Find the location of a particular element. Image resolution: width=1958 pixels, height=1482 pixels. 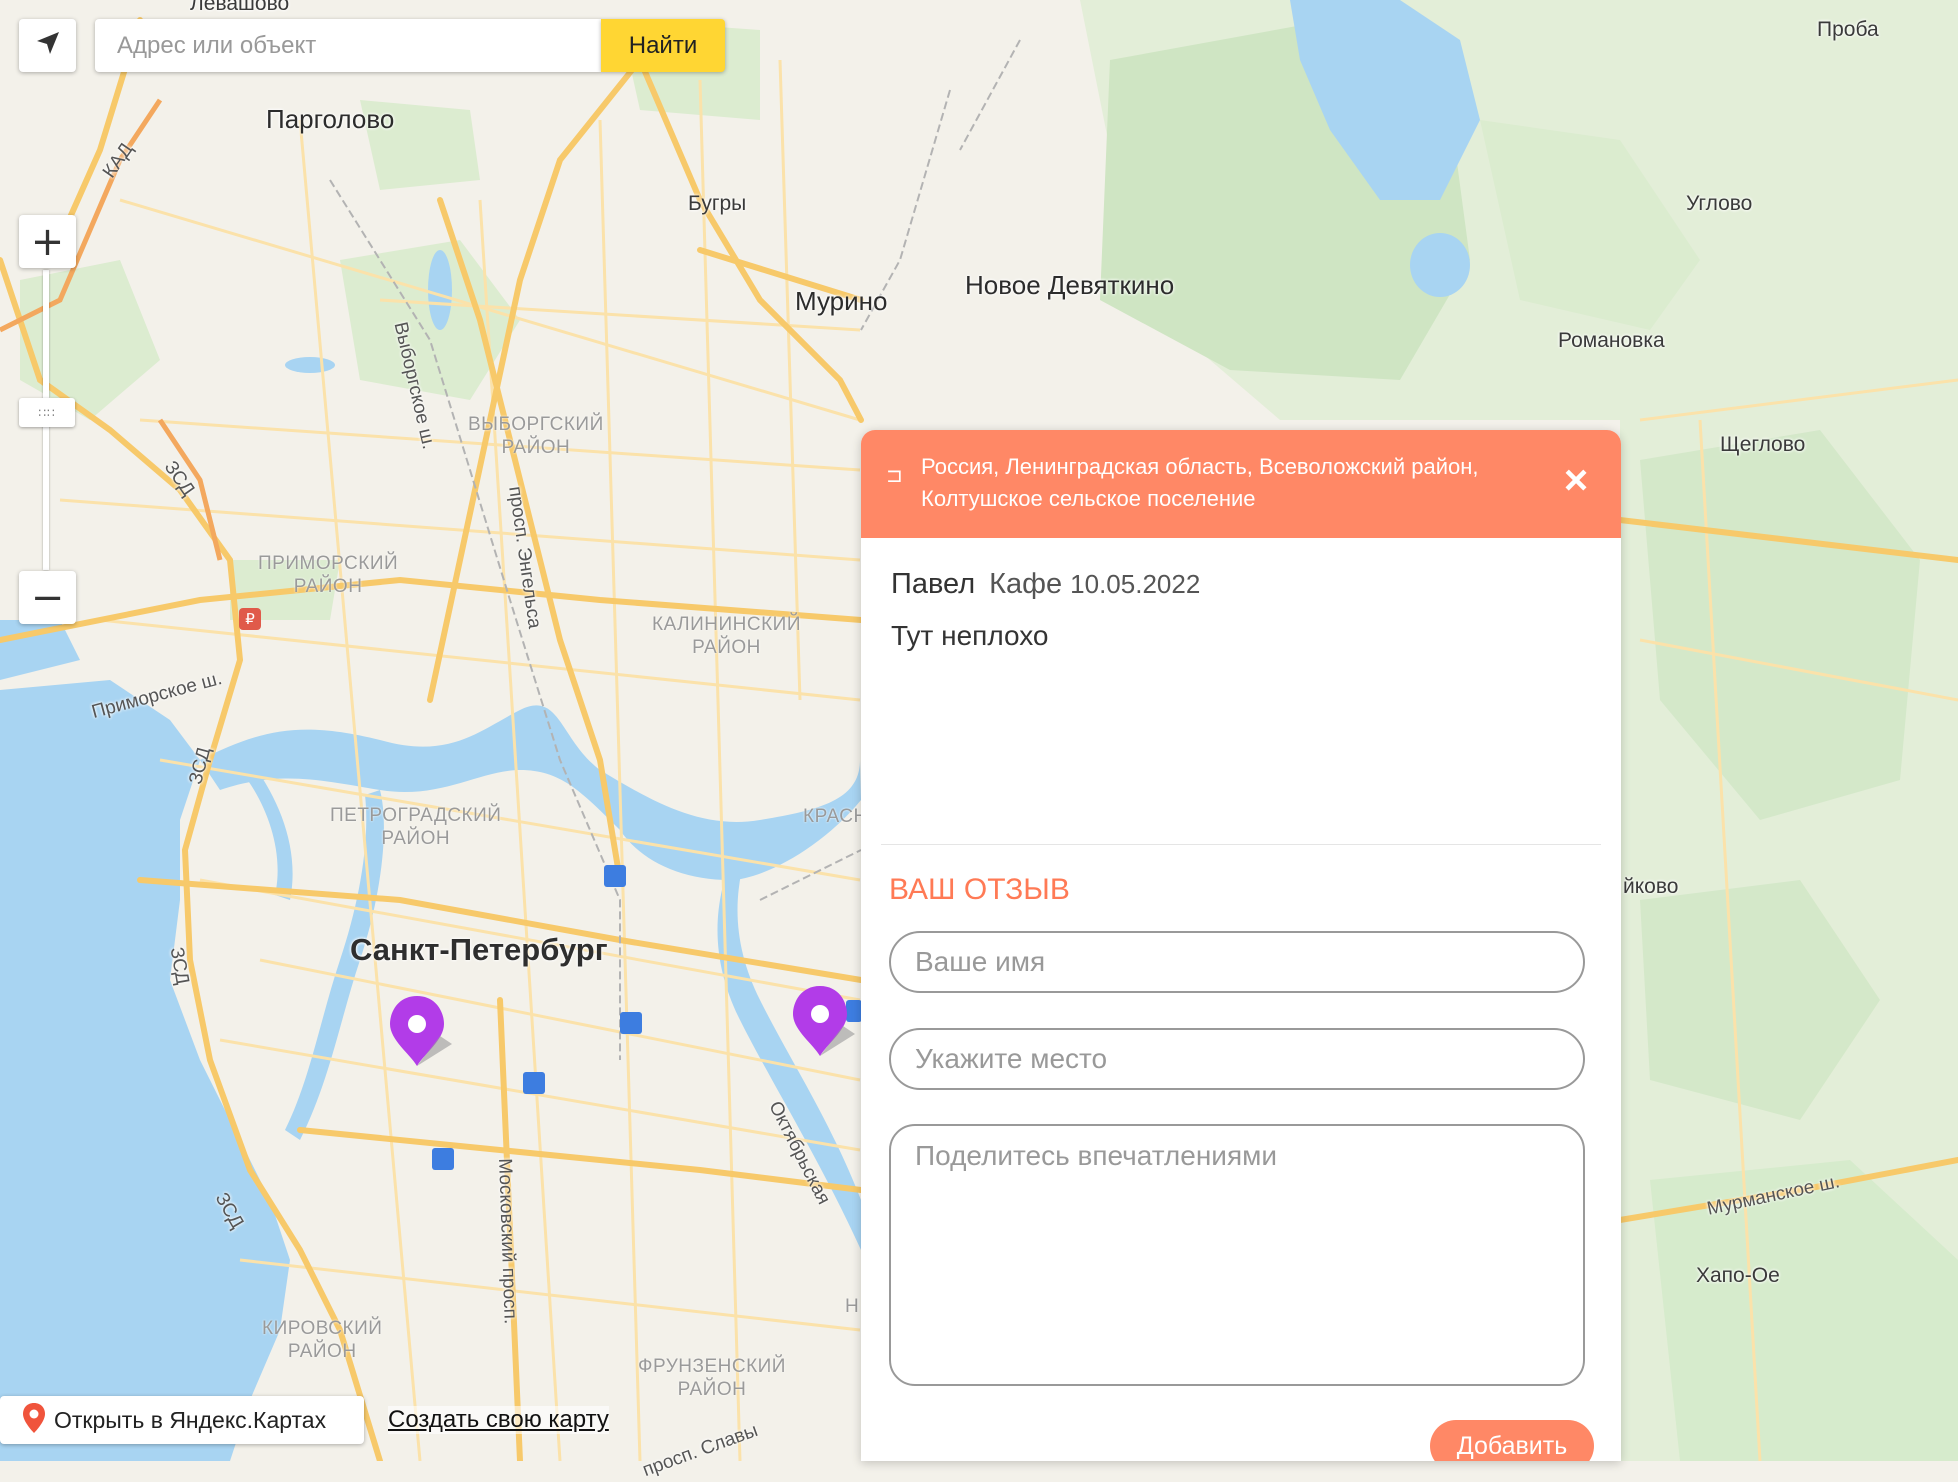

map-label-nevsky-partial: Н is located at coordinates (852, 1306).